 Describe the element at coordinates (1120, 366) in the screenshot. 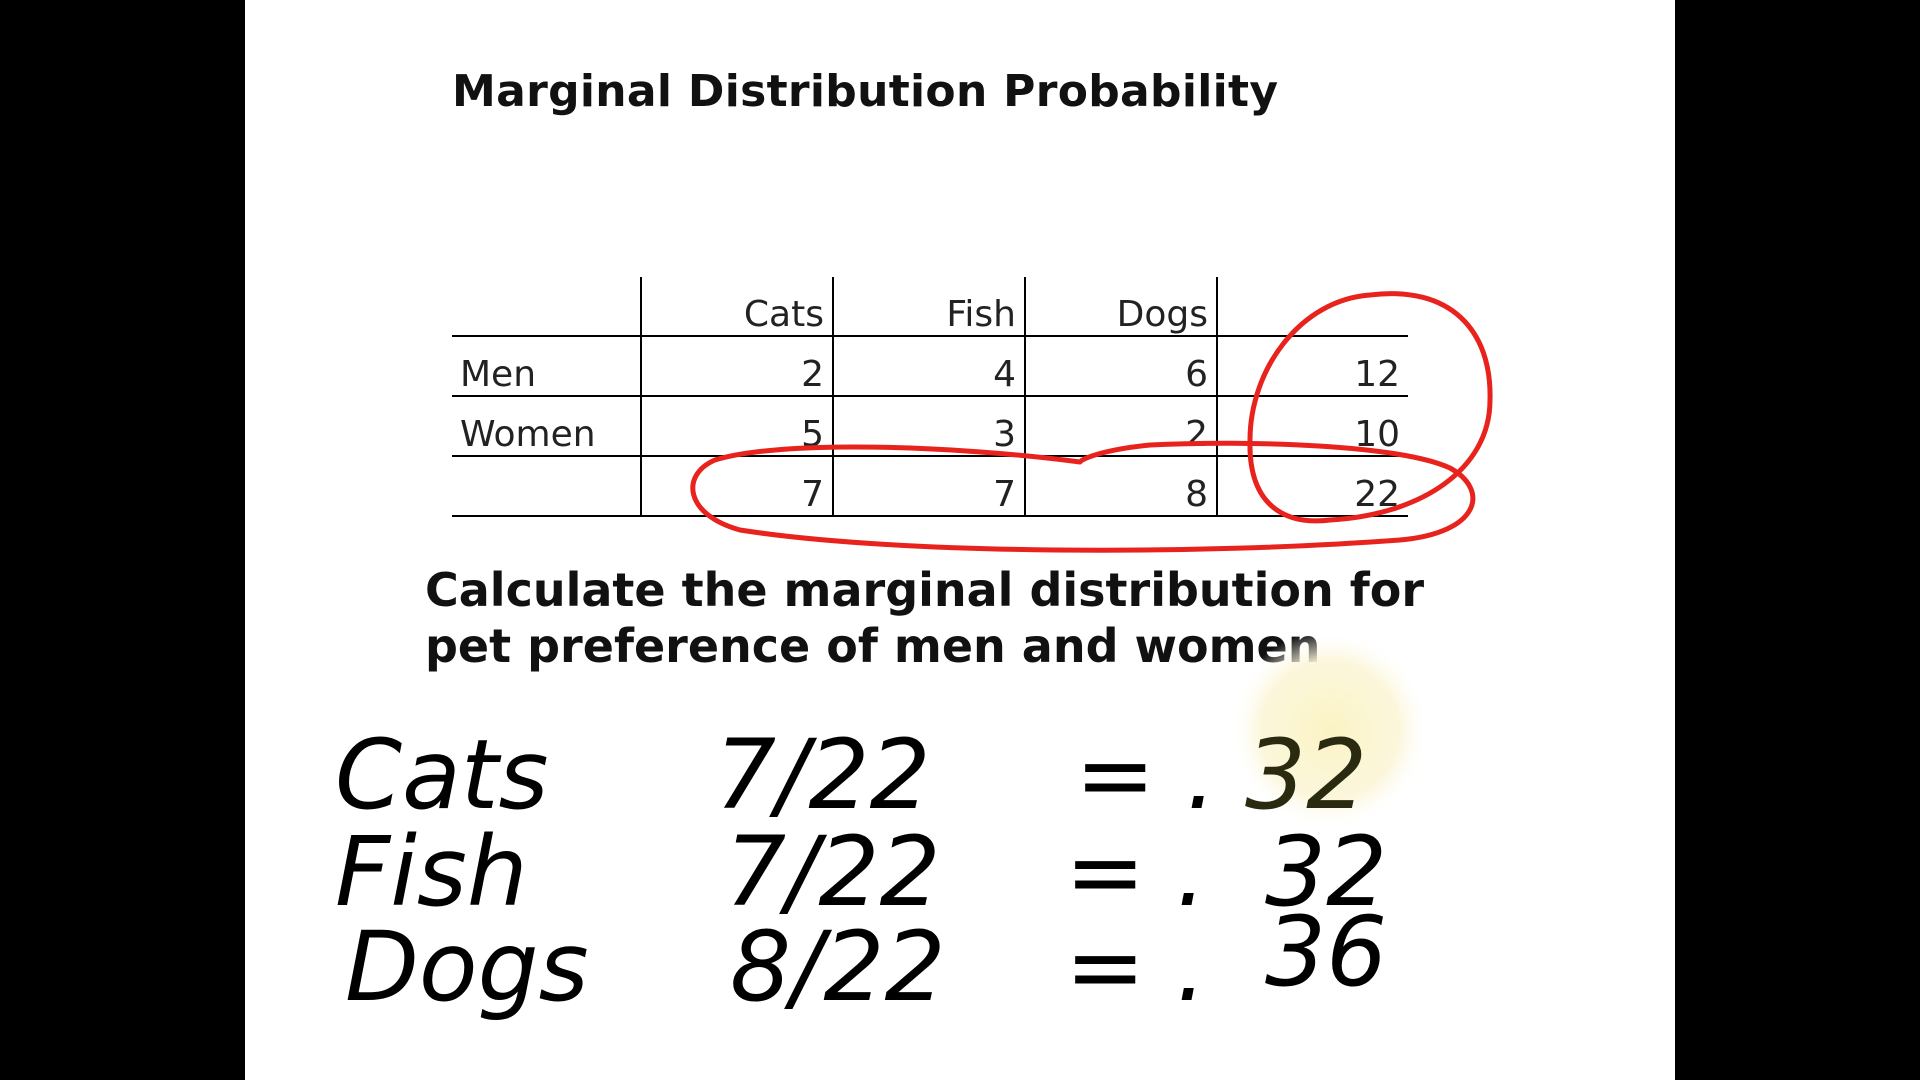

I see `table-cell: 6` at that location.